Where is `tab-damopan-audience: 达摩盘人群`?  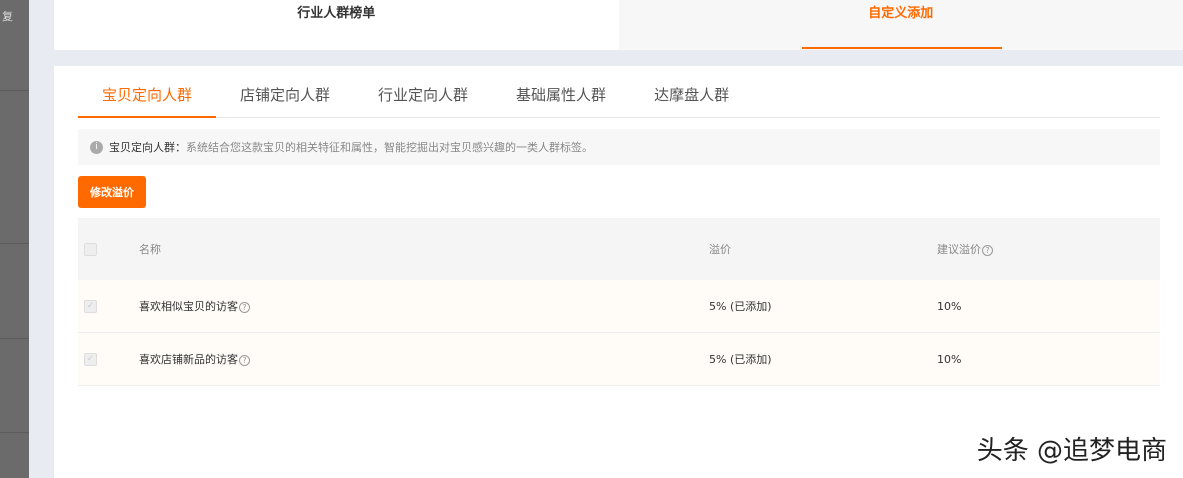
tab-damopan-audience: 达摩盘人群 is located at coordinates (691, 92).